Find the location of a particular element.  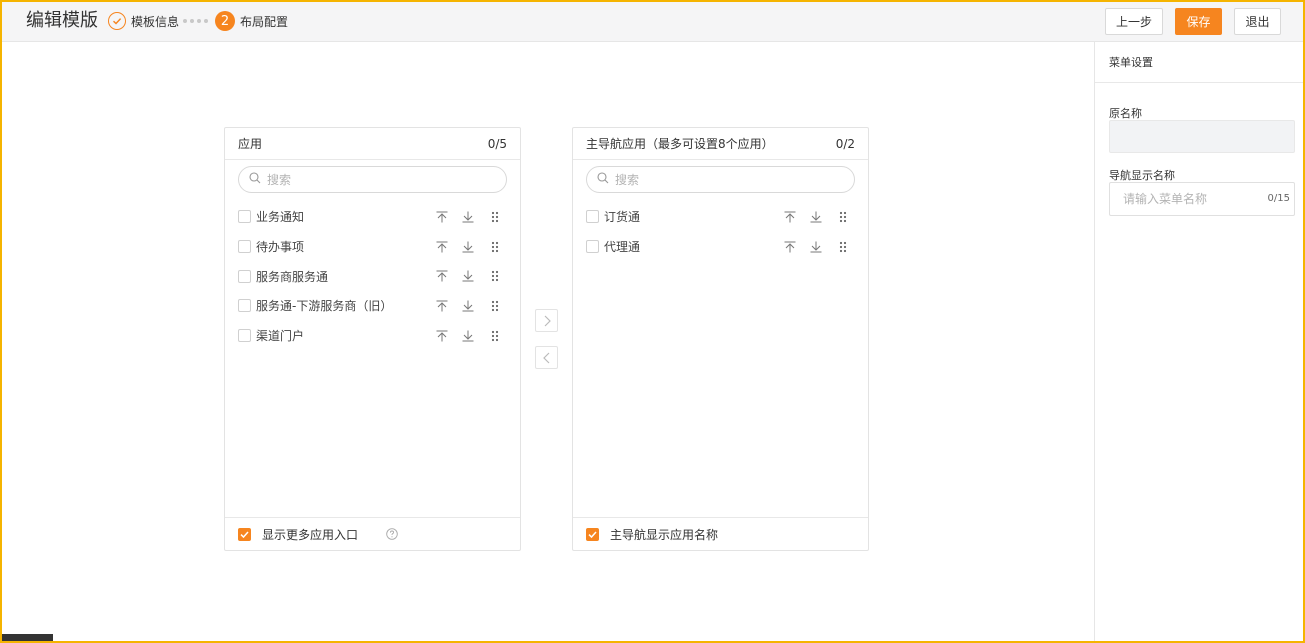

taskbar-fragment is located at coordinates (27, 637).